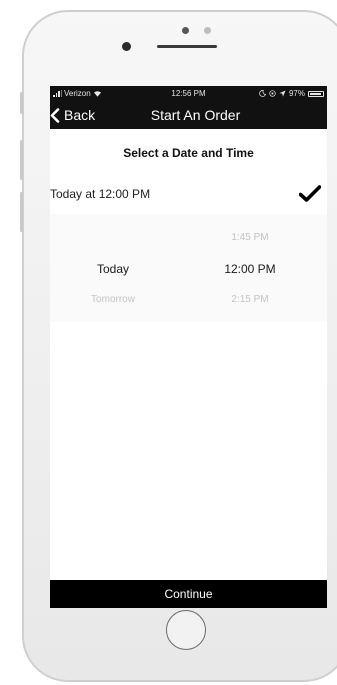 This screenshot has height=685, width=337. What do you see at coordinates (80, 115) in the screenshot?
I see `back-label: Back` at bounding box center [80, 115].